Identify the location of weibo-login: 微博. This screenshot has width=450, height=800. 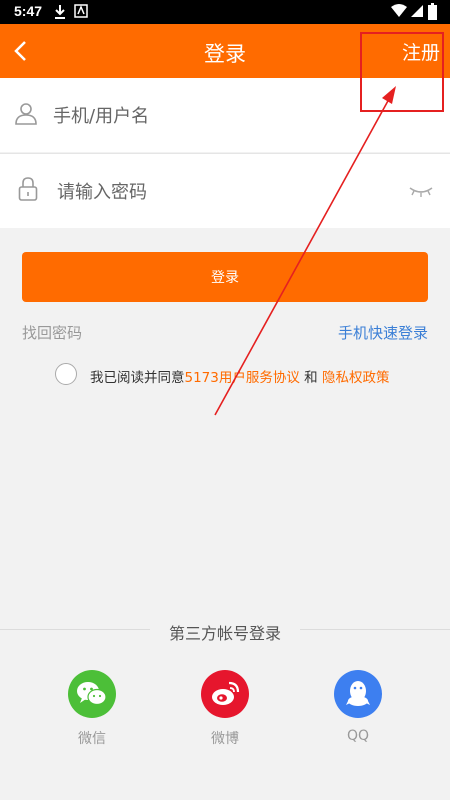
(225, 709).